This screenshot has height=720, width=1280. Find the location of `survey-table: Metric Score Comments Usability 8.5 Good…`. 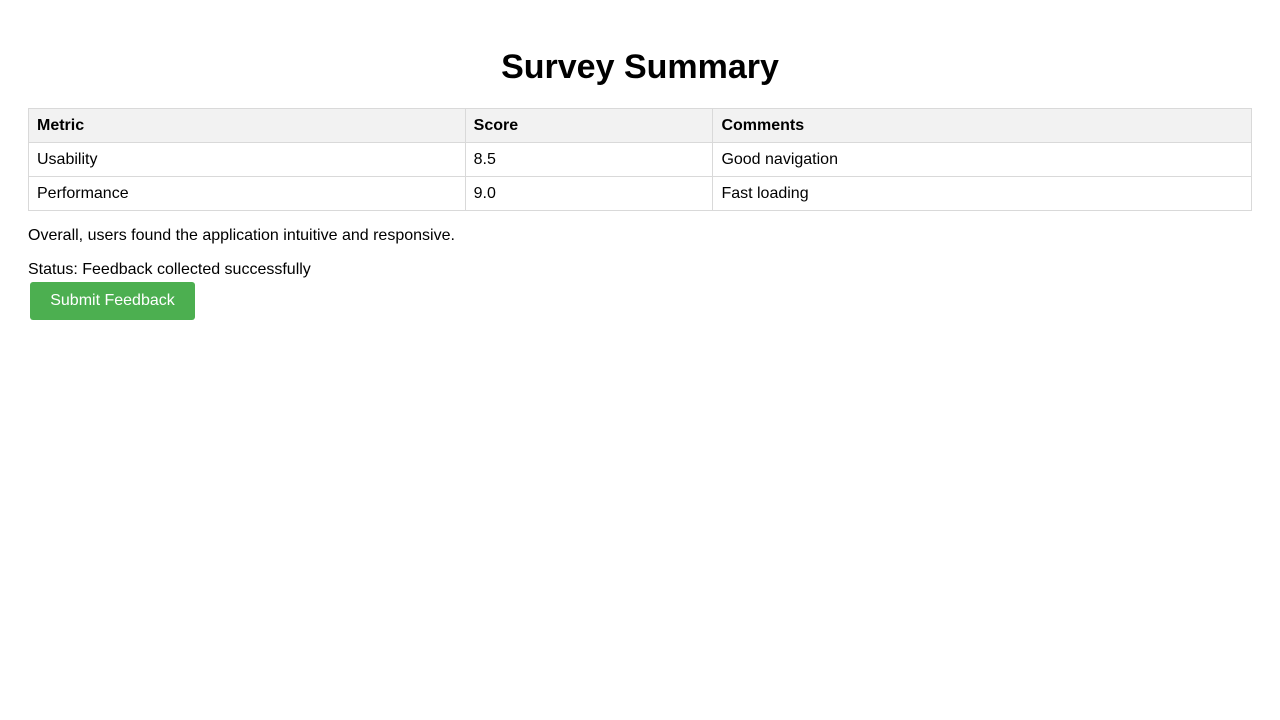

survey-table: Metric Score Comments Usability 8.5 Good… is located at coordinates (640, 159).